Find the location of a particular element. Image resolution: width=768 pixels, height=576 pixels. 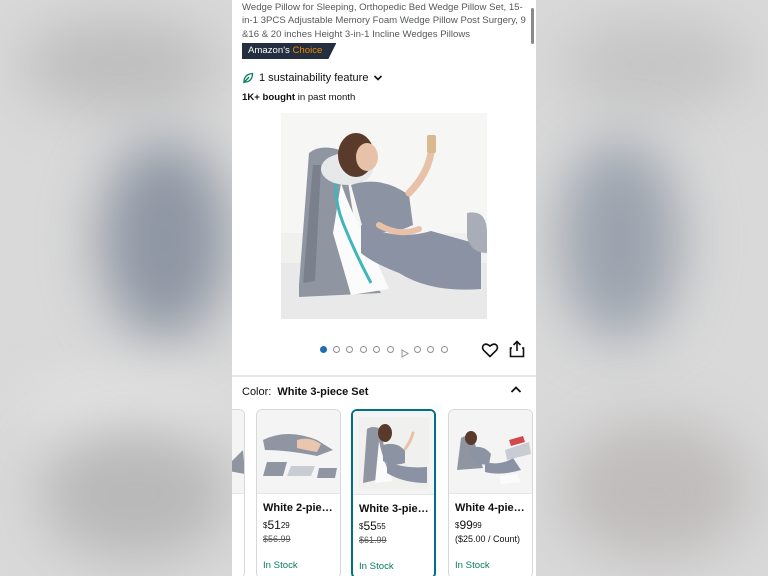

heart-icon is located at coordinates (490, 350).